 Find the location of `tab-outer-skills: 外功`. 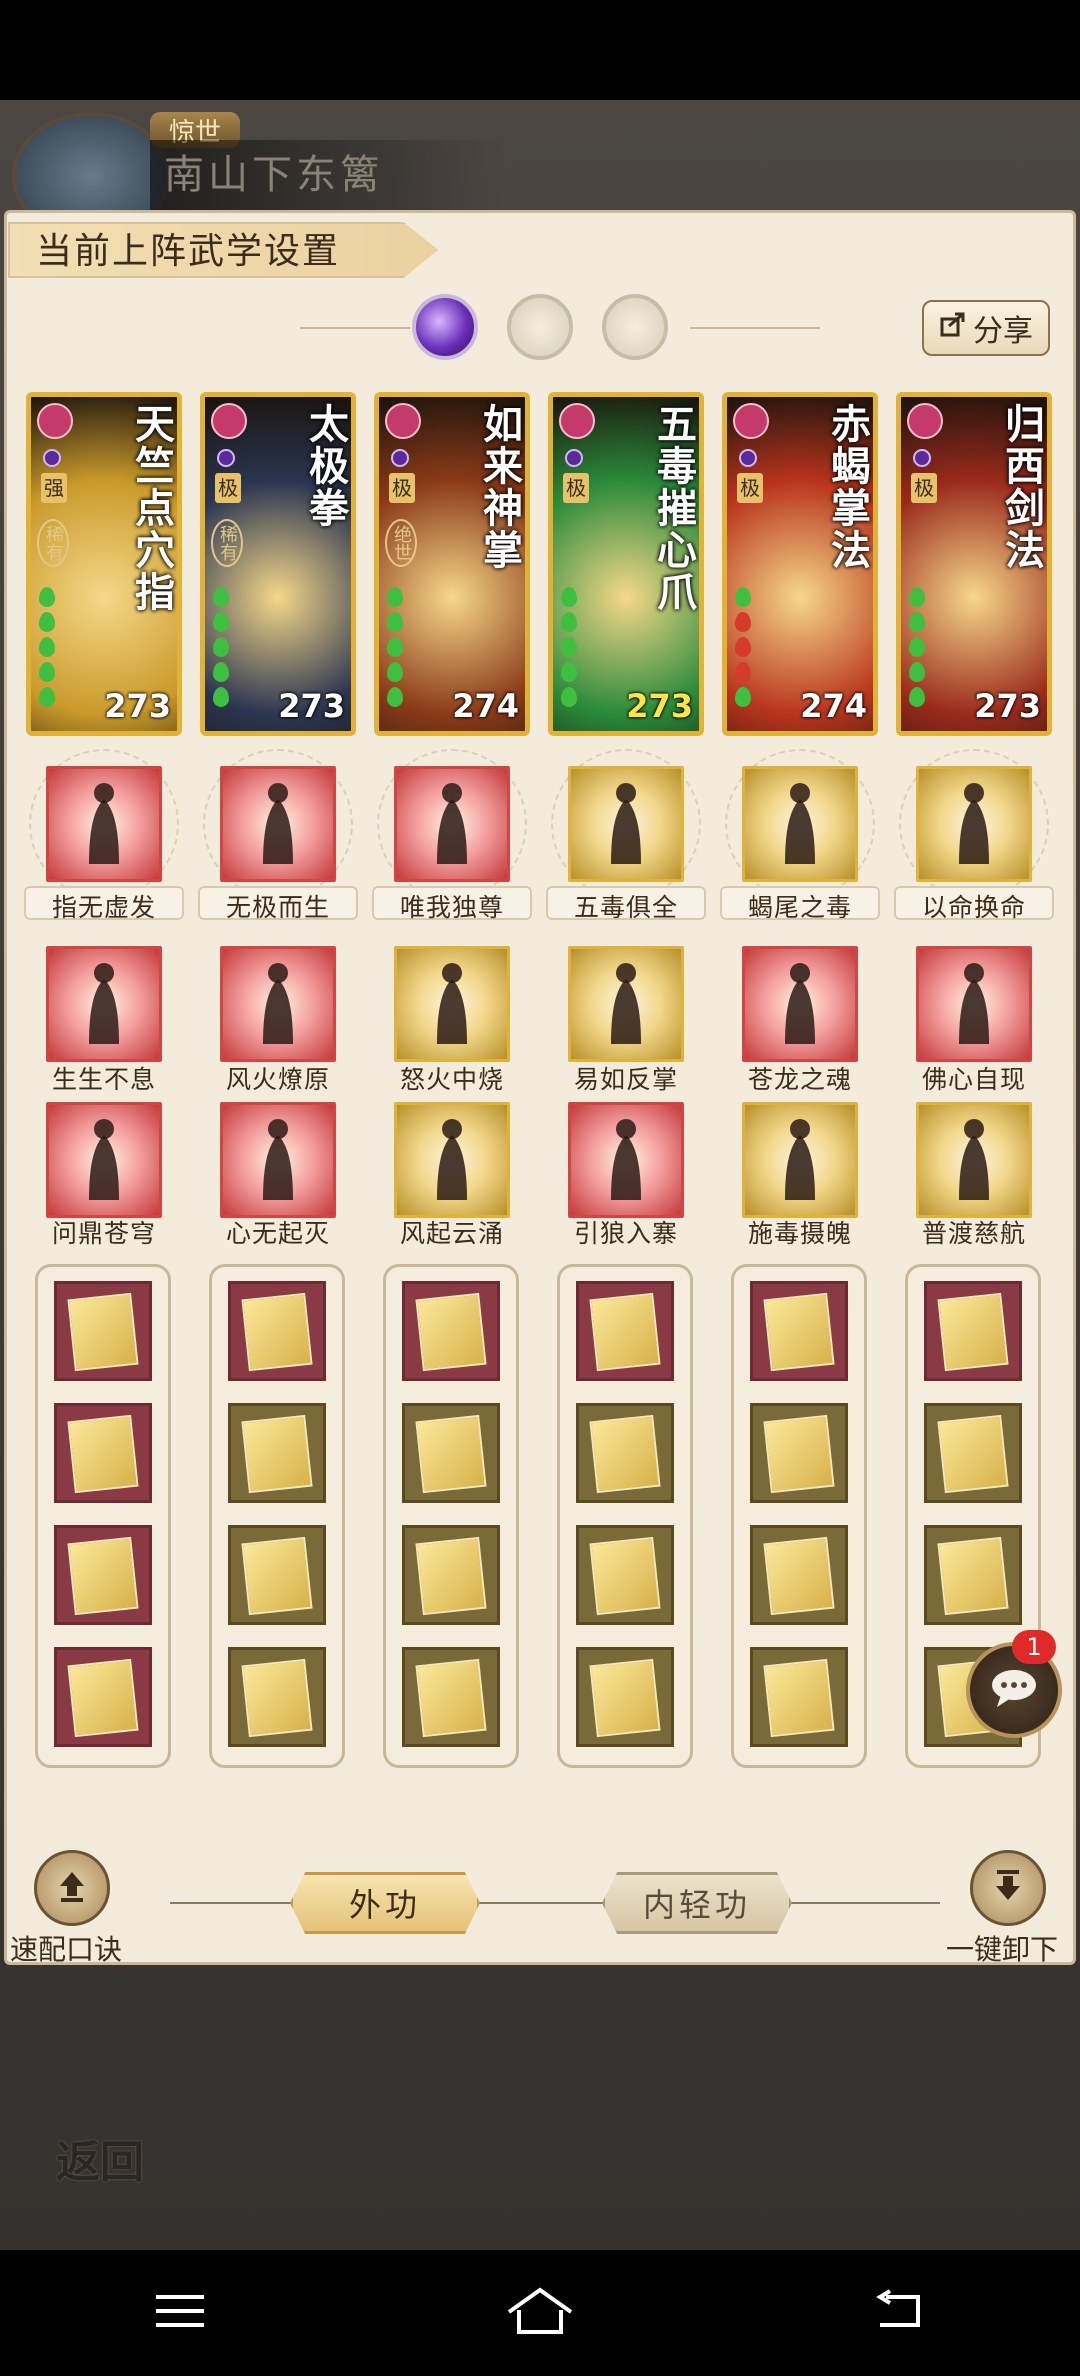

tab-outer-skills: 外功 is located at coordinates (385, 1903).